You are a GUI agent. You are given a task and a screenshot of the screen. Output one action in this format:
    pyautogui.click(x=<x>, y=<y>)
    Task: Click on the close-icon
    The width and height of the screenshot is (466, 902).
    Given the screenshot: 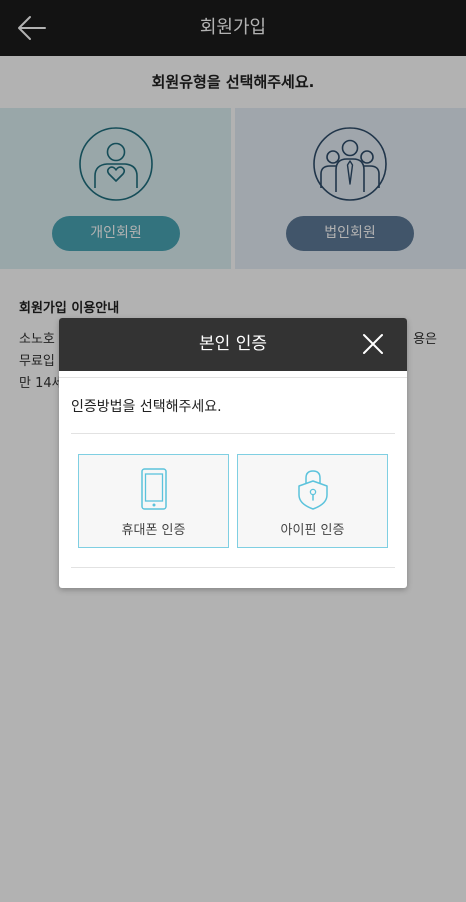 What is the action you would take?
    pyautogui.click(x=373, y=344)
    